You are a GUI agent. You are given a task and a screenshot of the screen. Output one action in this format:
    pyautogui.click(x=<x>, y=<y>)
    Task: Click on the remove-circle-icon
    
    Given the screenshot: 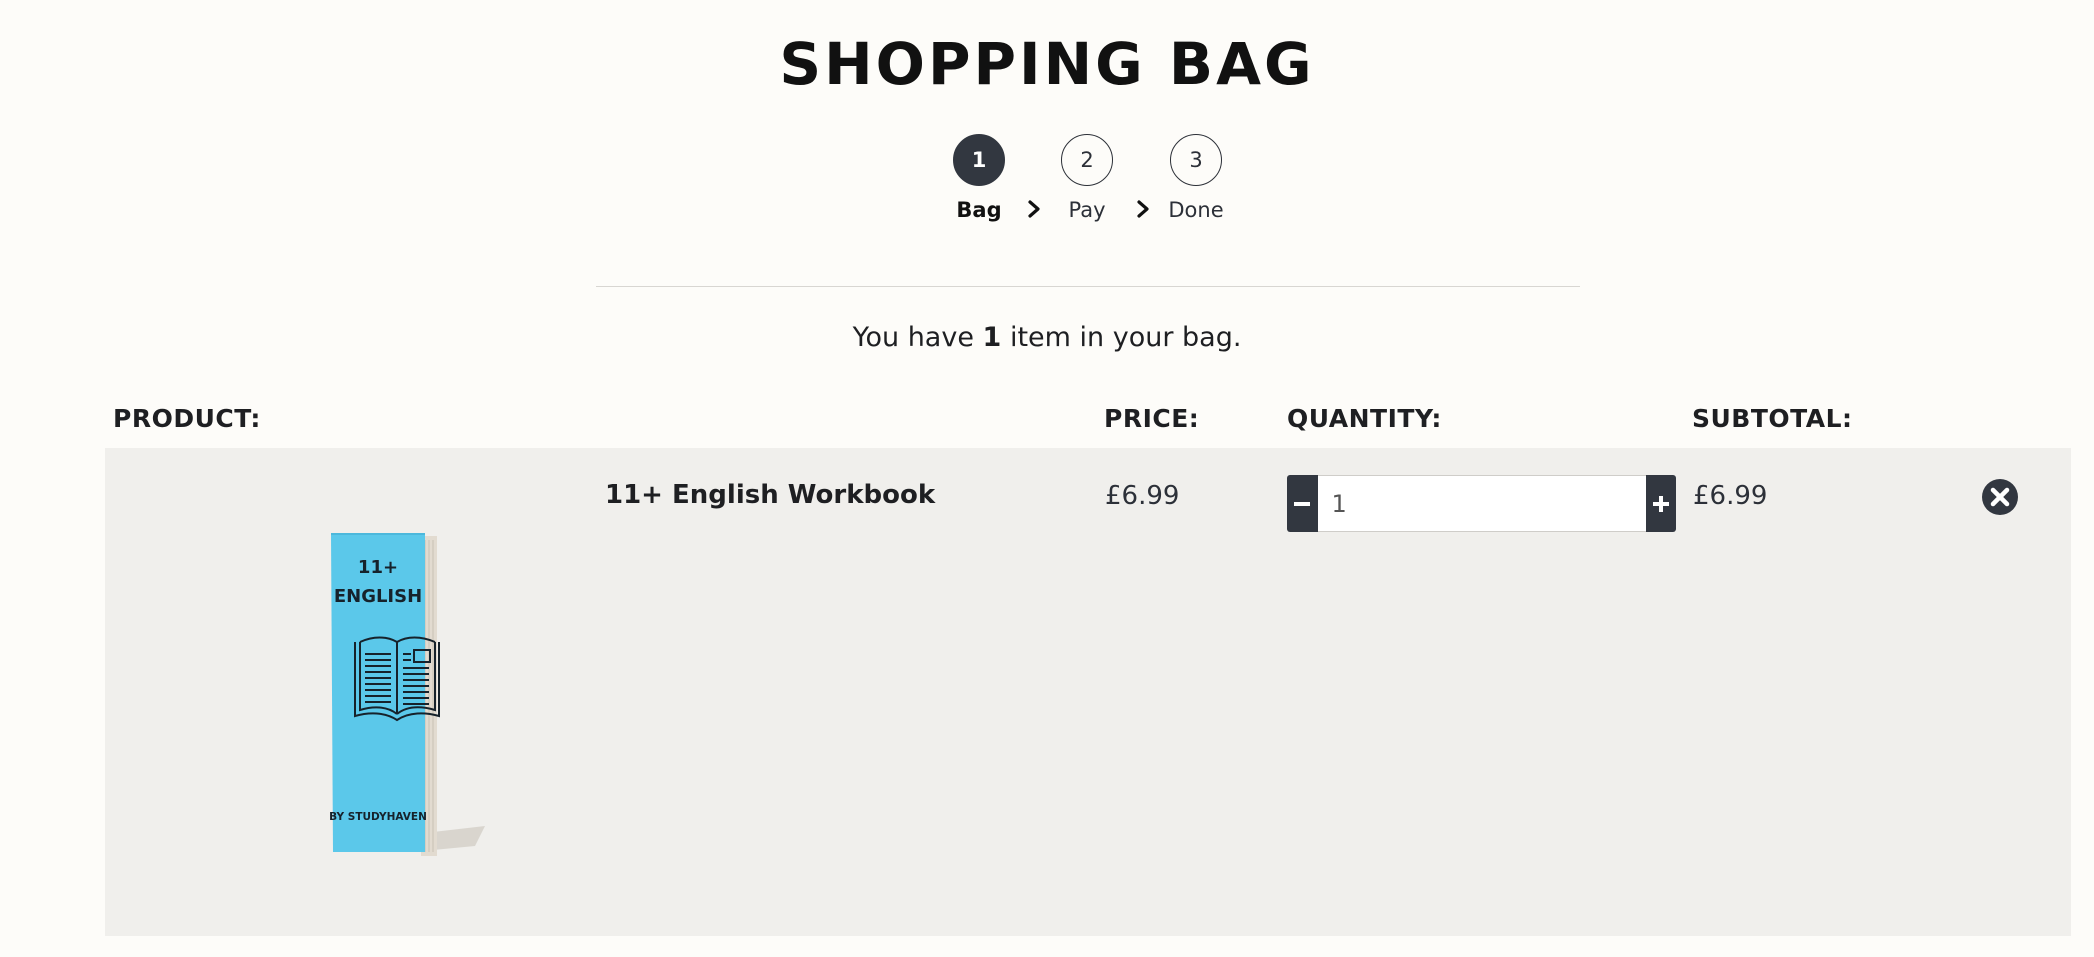 What is the action you would take?
    pyautogui.click(x=2000, y=497)
    